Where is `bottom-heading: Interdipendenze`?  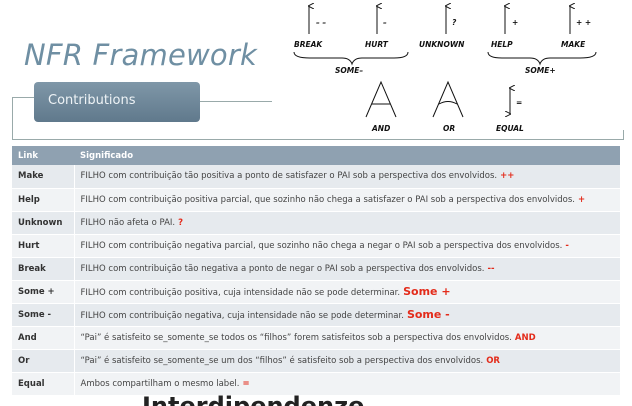
bottom-heading: Interdipendenze is located at coordinates (253, 399).